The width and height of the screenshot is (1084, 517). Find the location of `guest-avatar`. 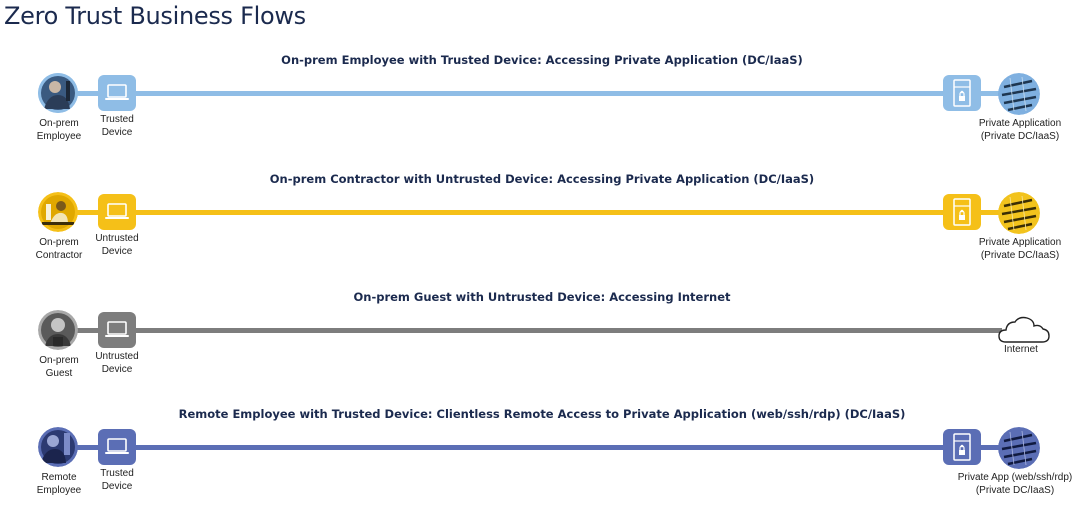

guest-avatar is located at coordinates (58, 330).